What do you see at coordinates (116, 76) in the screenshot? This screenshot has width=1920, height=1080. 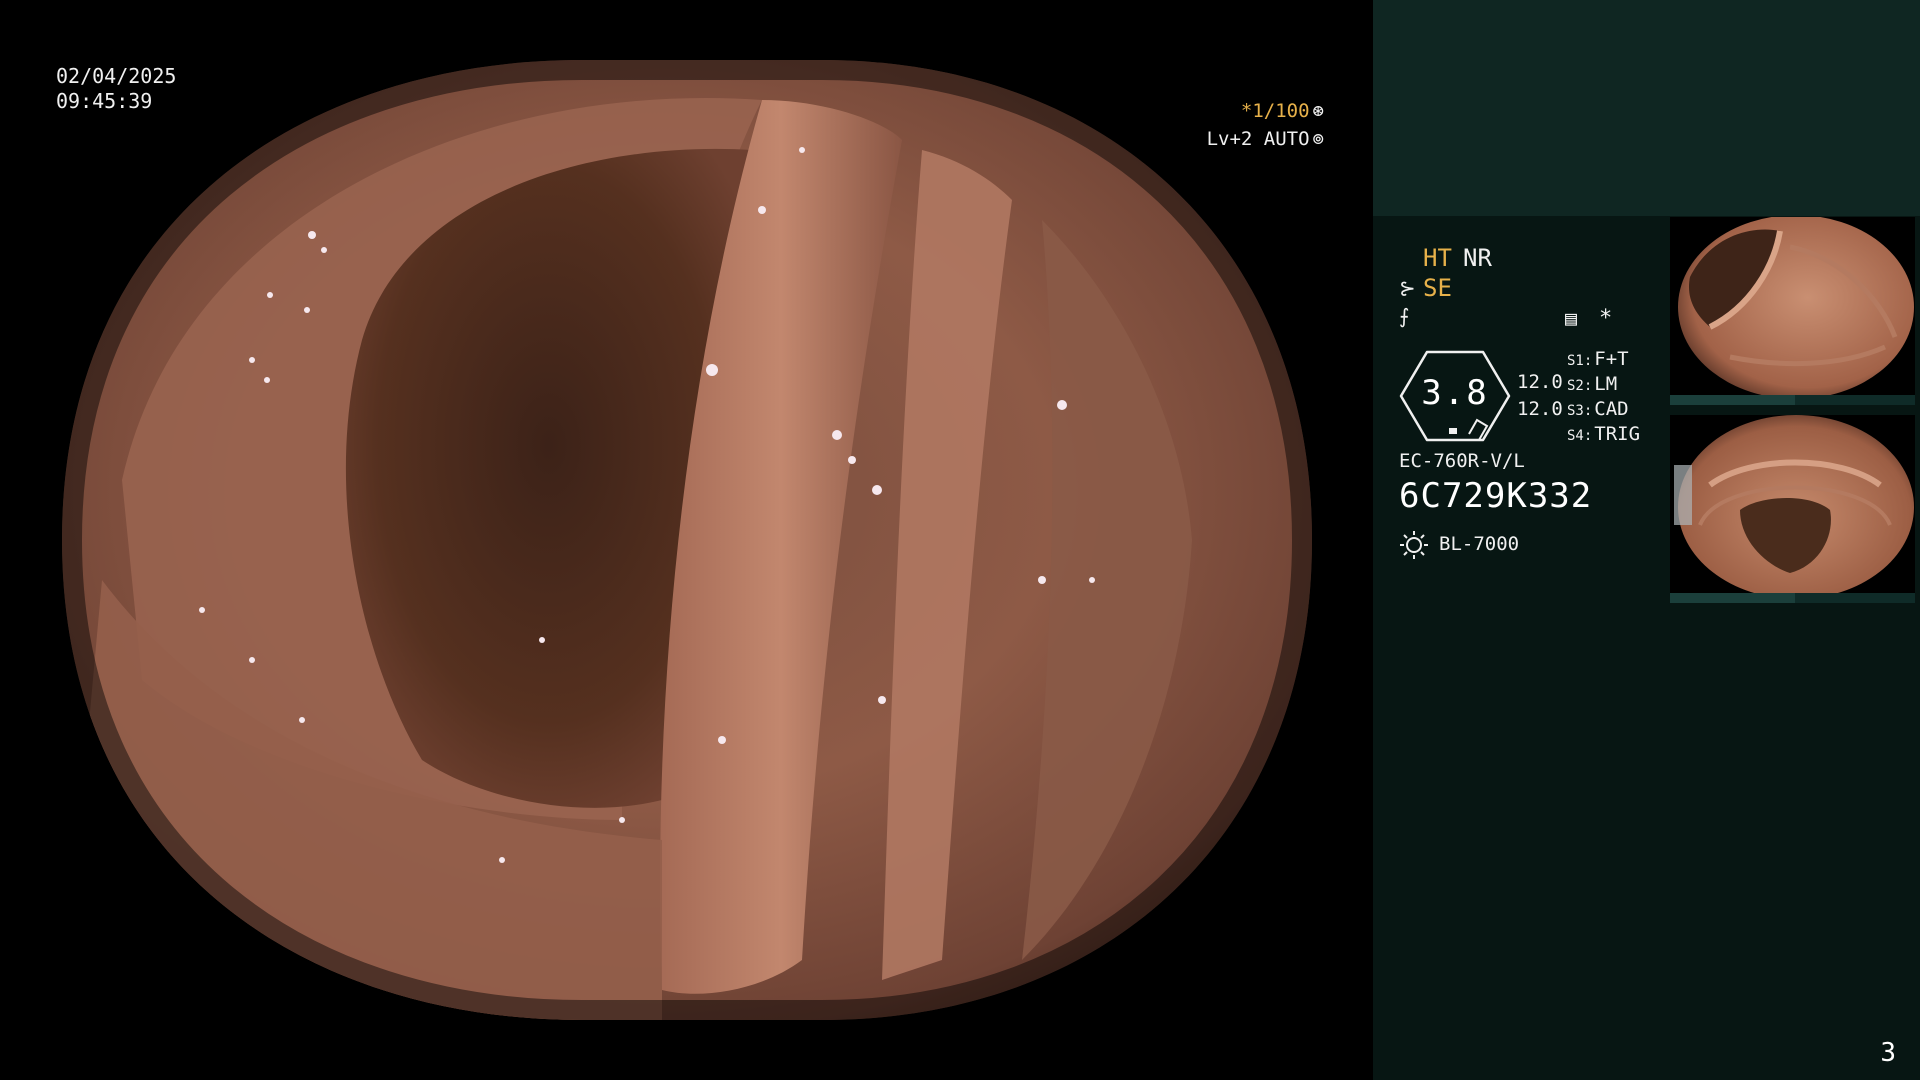 I see `date-text: 02/04/2025` at bounding box center [116, 76].